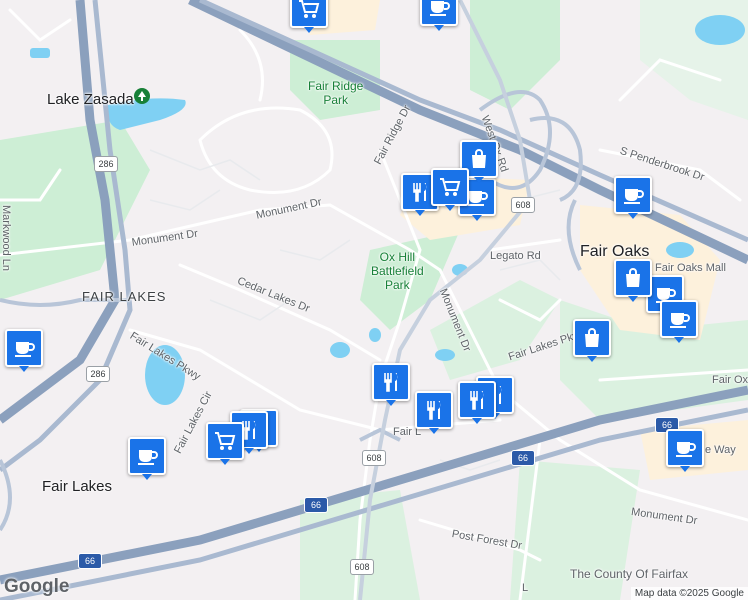 Image resolution: width=748 pixels, height=600 pixels. Describe the element at coordinates (397, 257) in the screenshot. I see `park-label-line: Ox Hill` at that location.